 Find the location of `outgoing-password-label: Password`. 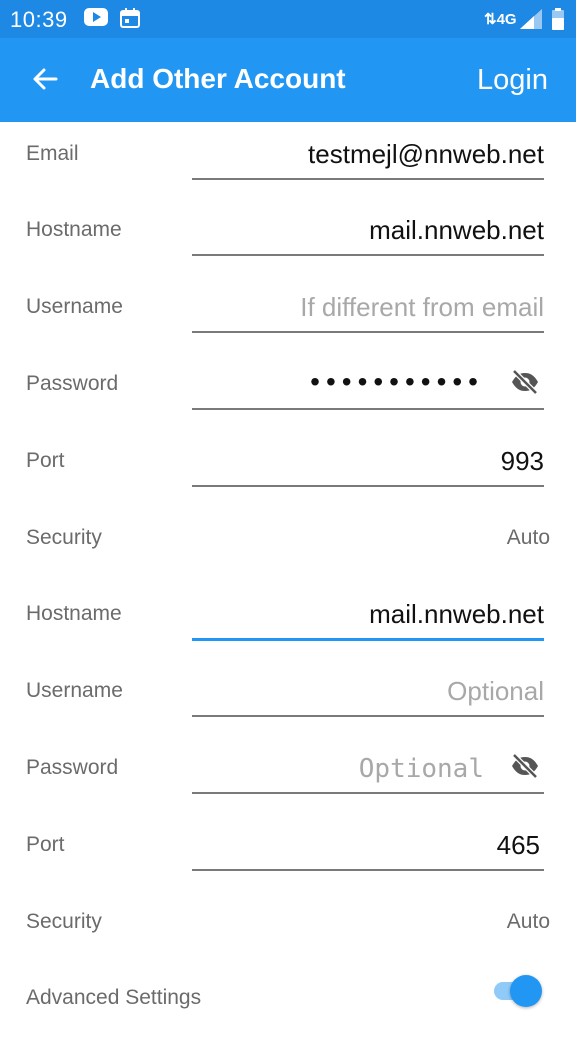

outgoing-password-label: Password is located at coordinates (72, 767).